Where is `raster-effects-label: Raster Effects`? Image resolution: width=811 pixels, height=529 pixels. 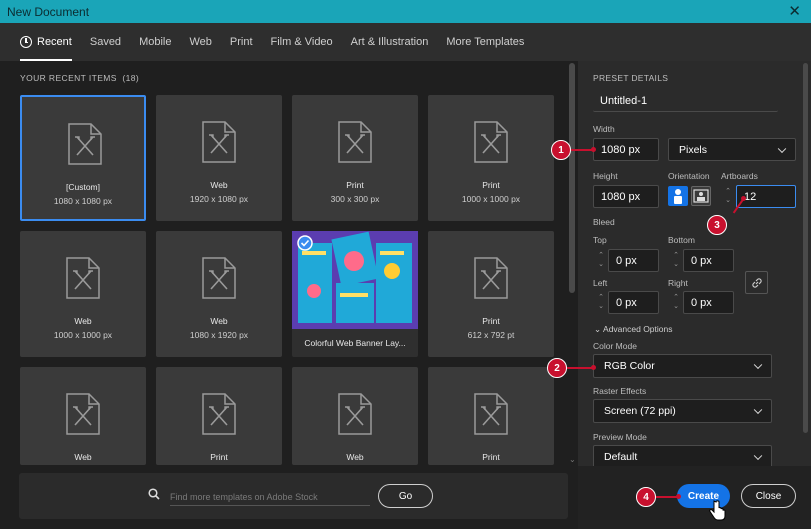
raster-effects-label: Raster Effects is located at coordinates (620, 391).